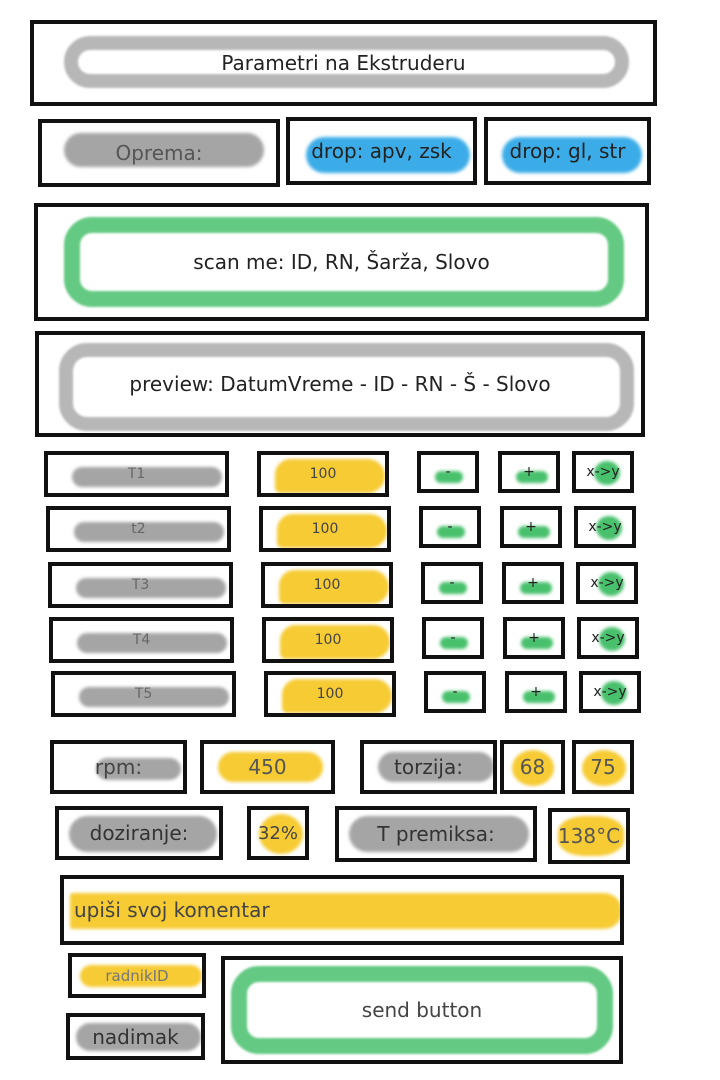  Describe the element at coordinates (172, 910) in the screenshot. I see `comment-placeholder: upiši svoj komentar` at that location.